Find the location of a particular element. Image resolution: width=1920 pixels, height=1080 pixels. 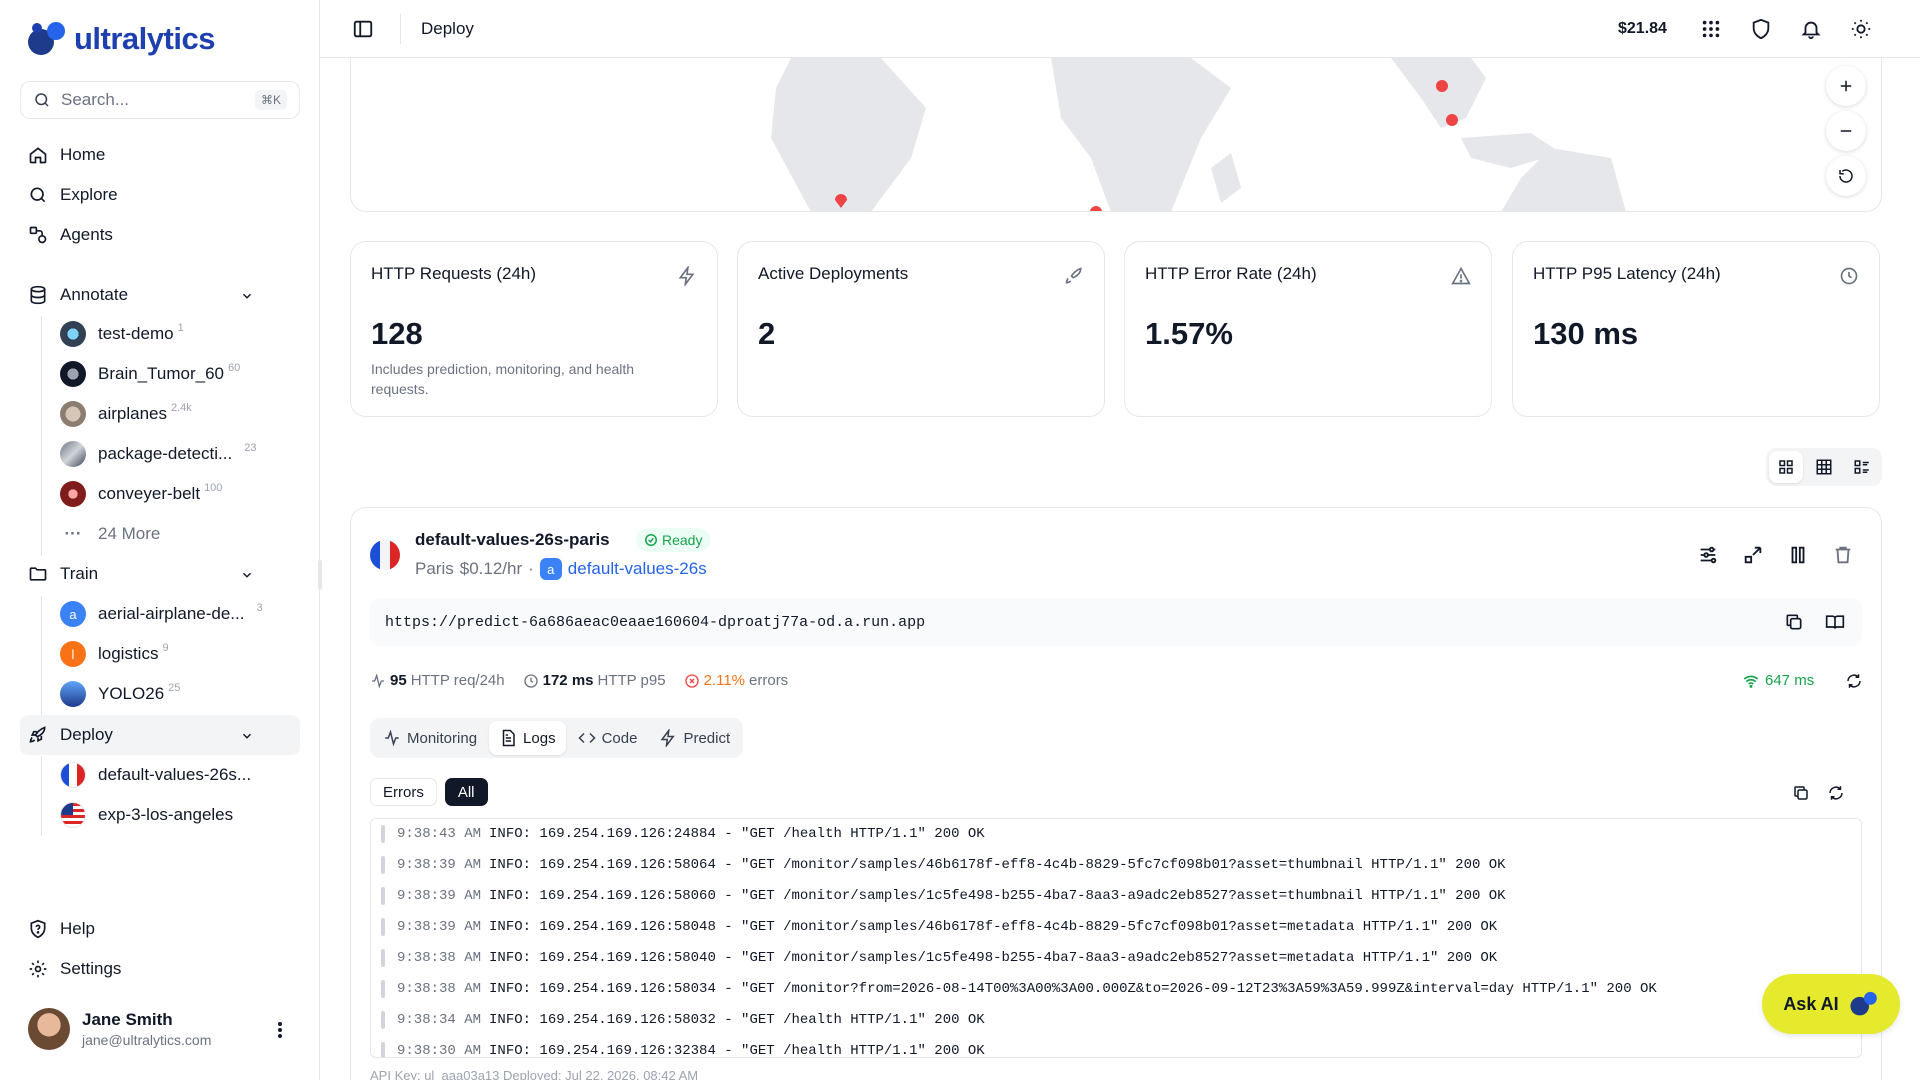

project-item: l logistics 9 is located at coordinates (114, 654).